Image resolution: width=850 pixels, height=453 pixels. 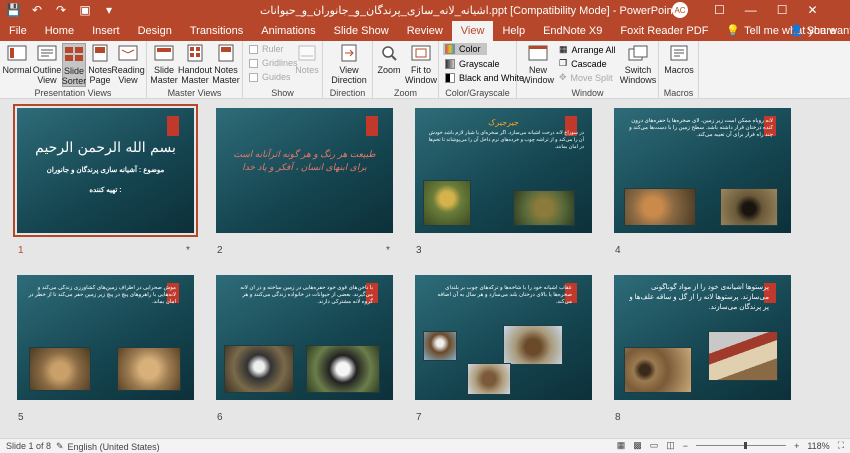 What do you see at coordinates (447, 203) in the screenshot?
I see `bird-nest-photo` at bounding box center [447, 203].